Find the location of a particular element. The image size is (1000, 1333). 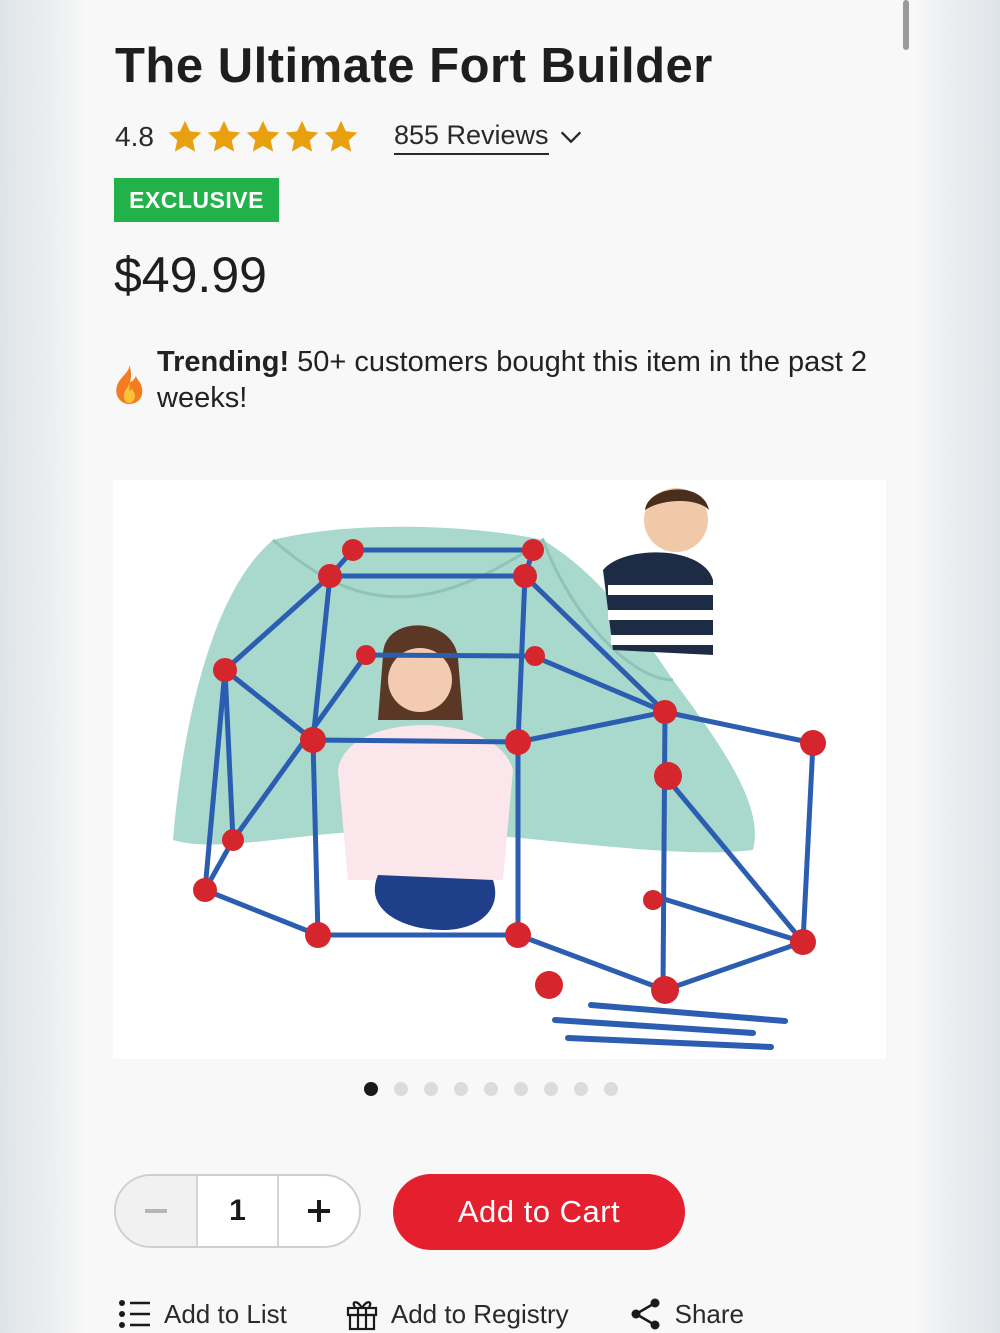

minus-icon is located at coordinates (156, 1211).